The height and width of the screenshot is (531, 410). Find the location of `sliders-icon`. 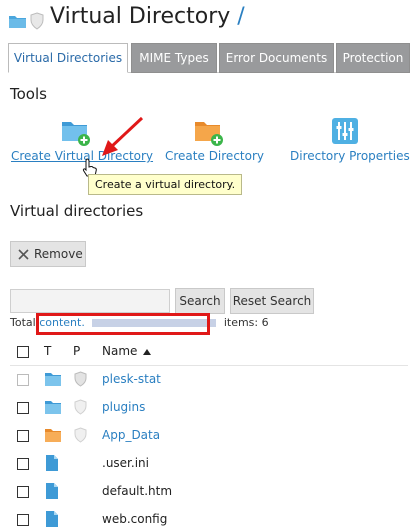

sliders-icon is located at coordinates (345, 131).